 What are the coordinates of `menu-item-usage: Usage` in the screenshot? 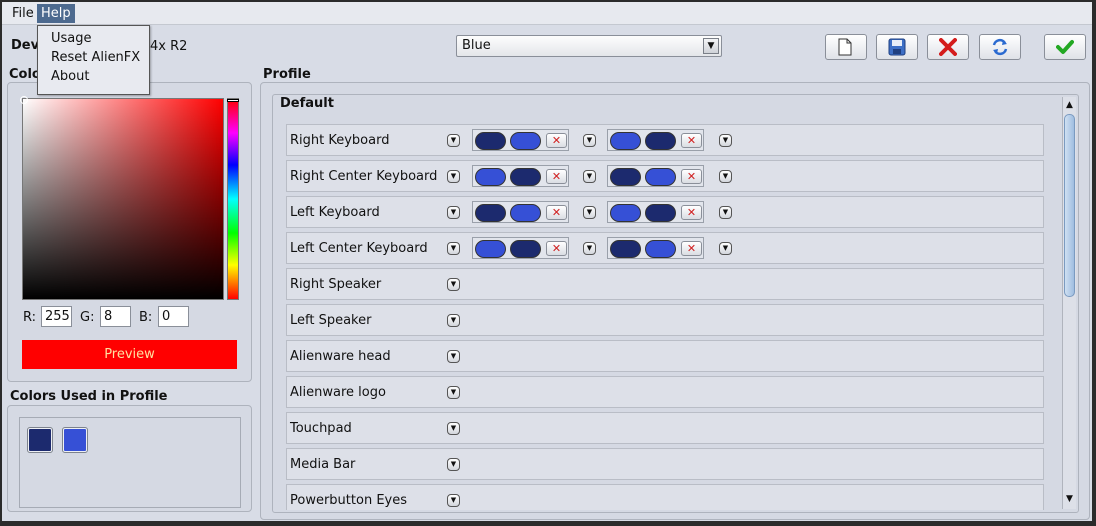 It's located at (71, 39).